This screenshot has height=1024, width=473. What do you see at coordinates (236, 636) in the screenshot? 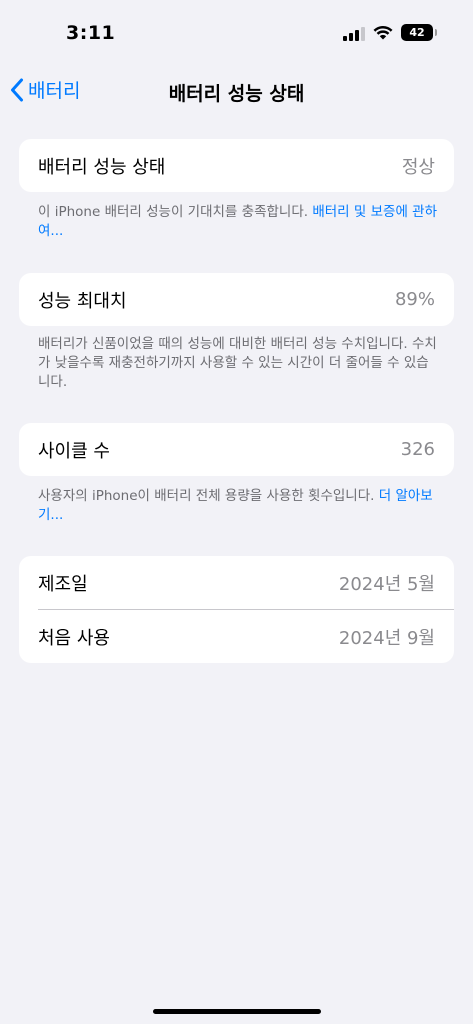
I see `first-use-row: 처음 사용 2024년 9월` at bounding box center [236, 636].